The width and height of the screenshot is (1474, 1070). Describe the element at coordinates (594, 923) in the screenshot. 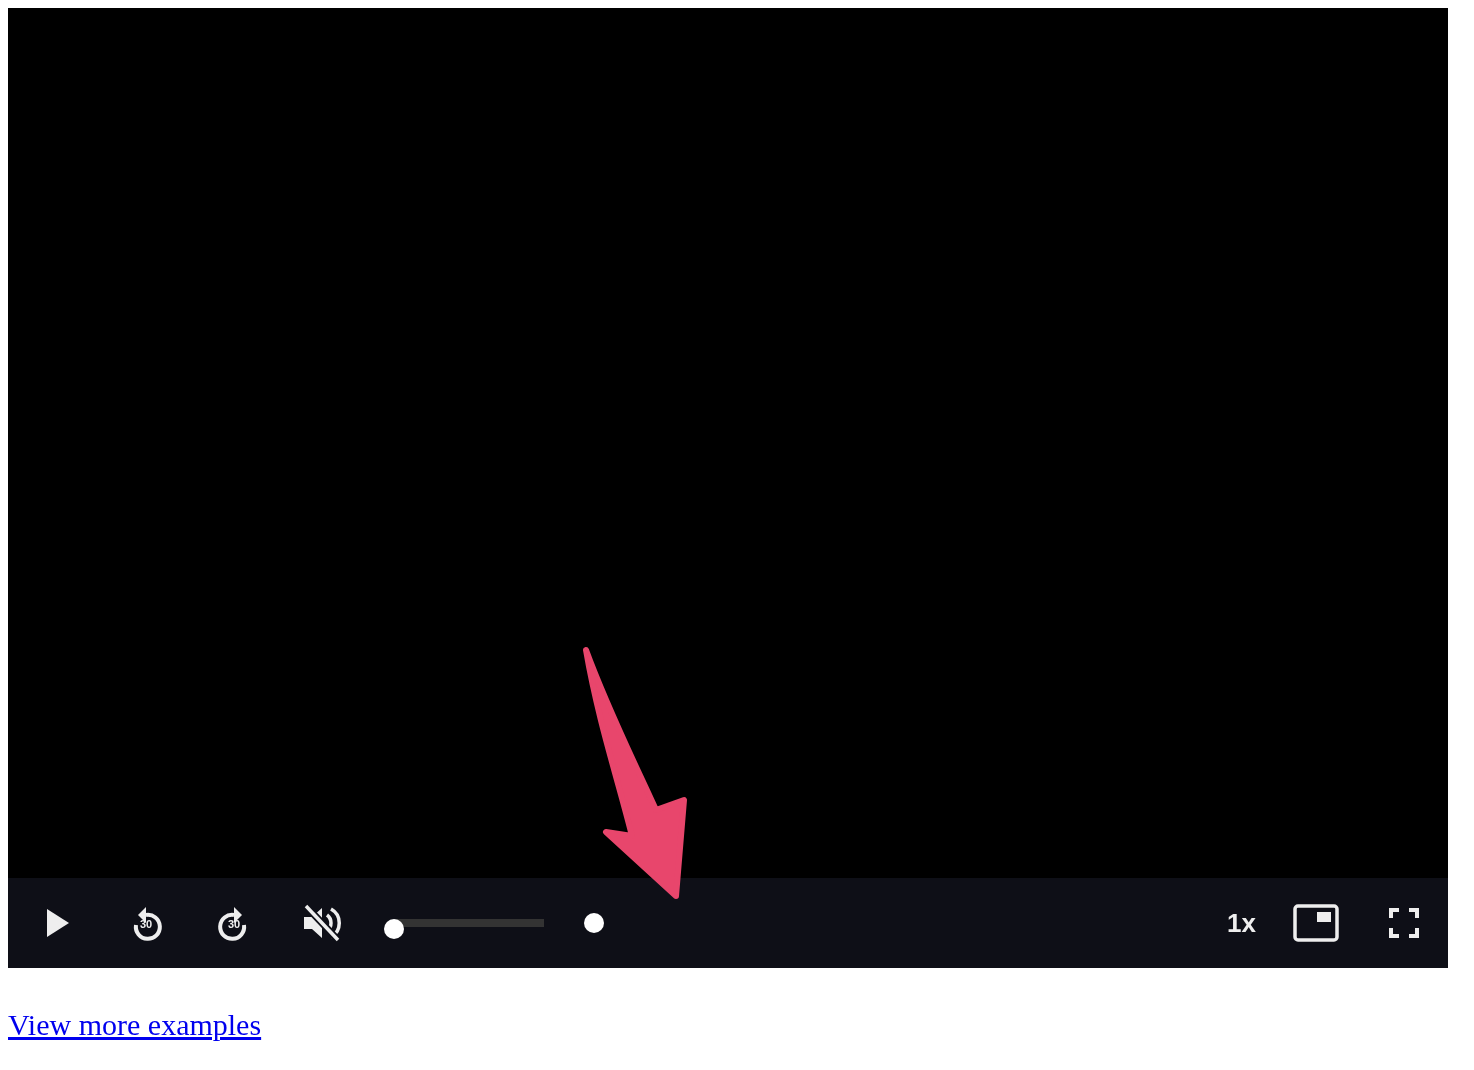

I see `progress-thumb` at that location.